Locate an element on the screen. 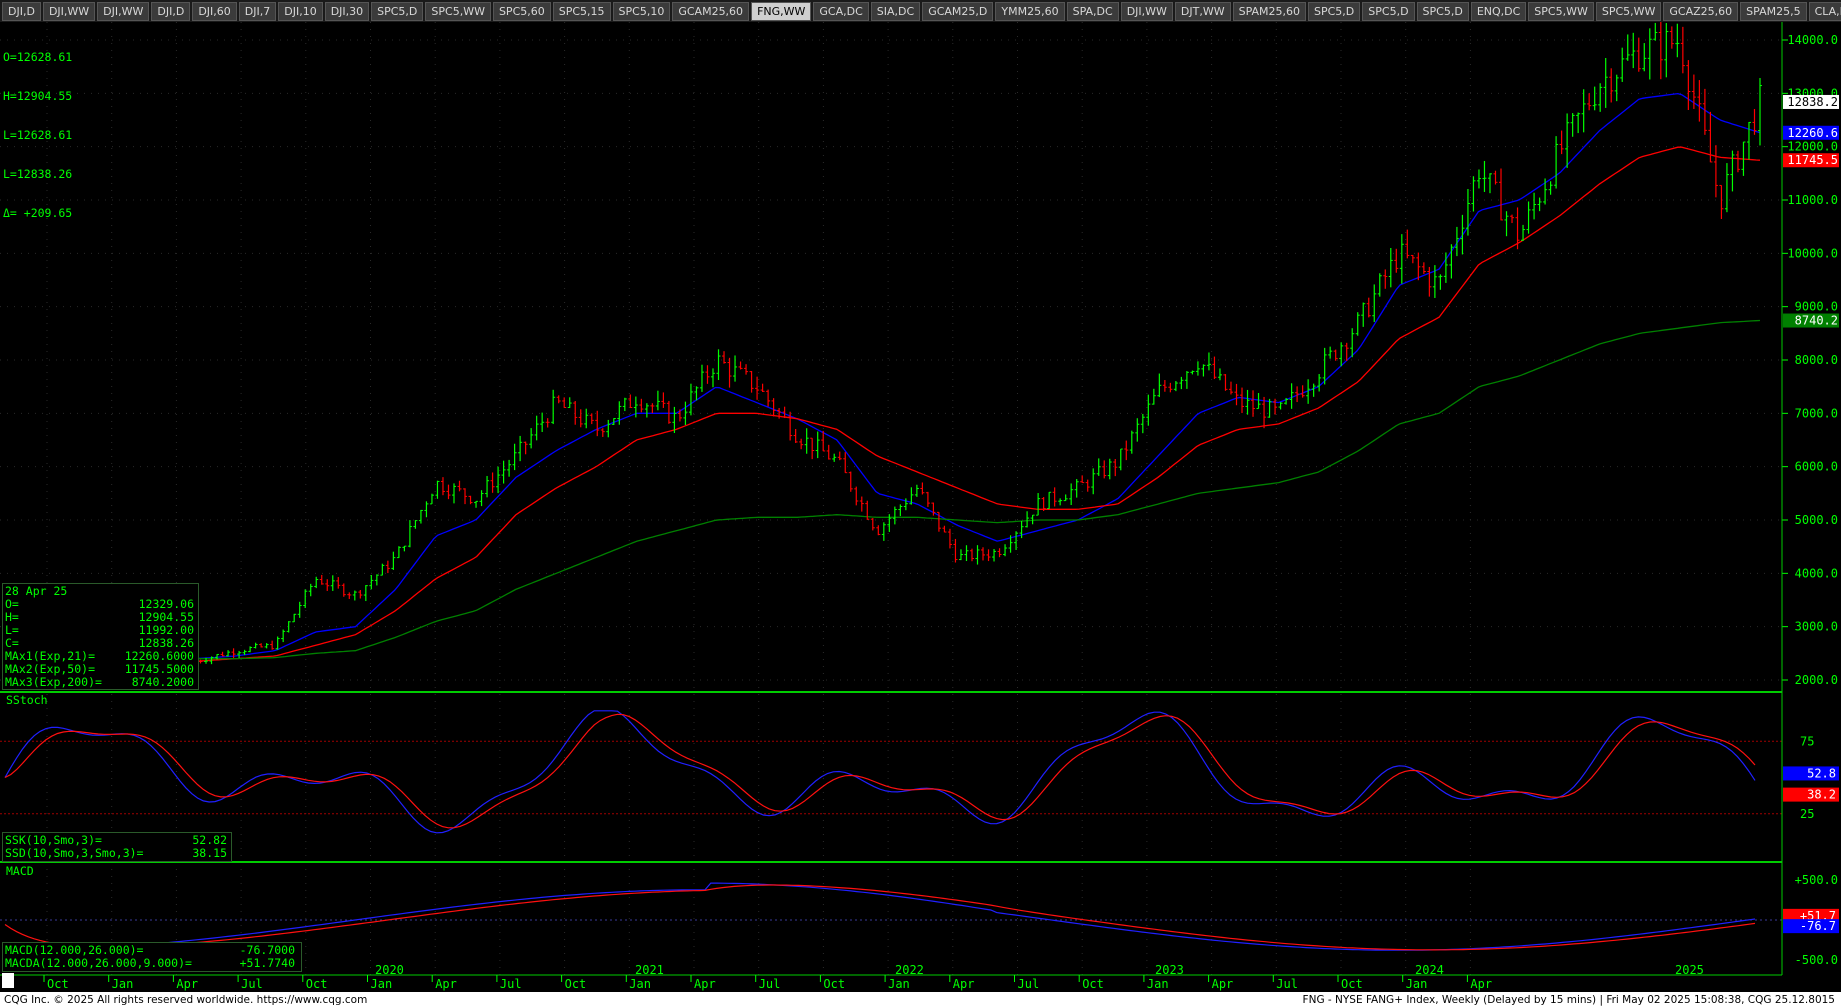 The height and width of the screenshot is (1008, 1841). year-label: 2025 is located at coordinates (1689, 970).